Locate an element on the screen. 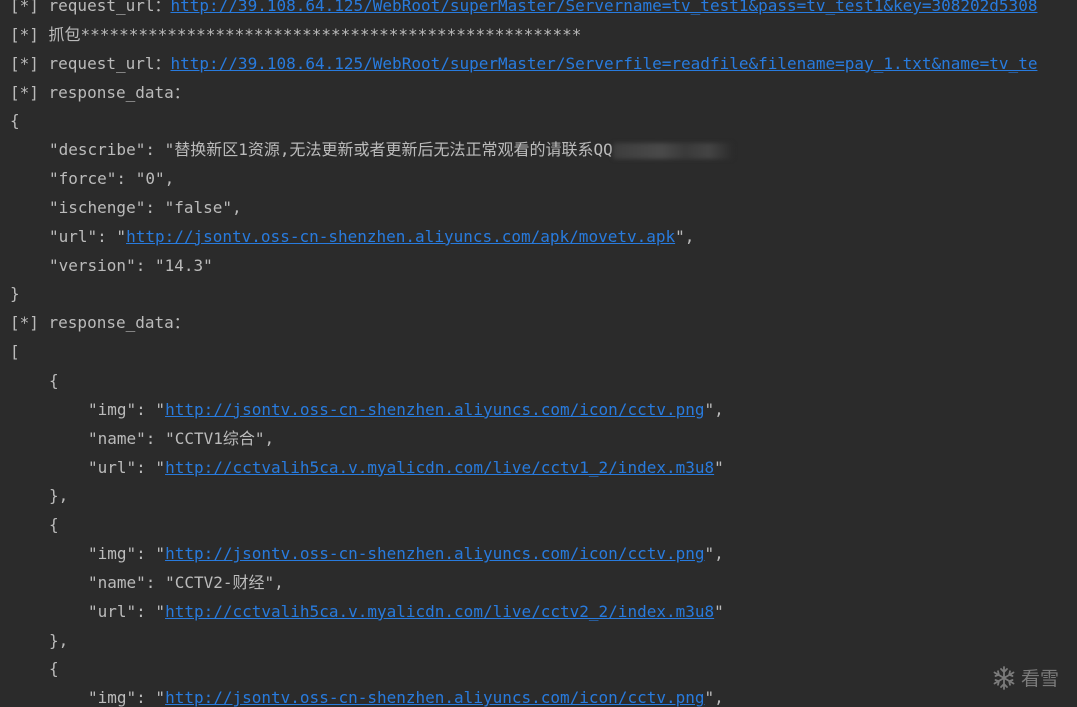 This screenshot has width=1077, height=707. line-text: "version": "14.3" is located at coordinates (131, 265).